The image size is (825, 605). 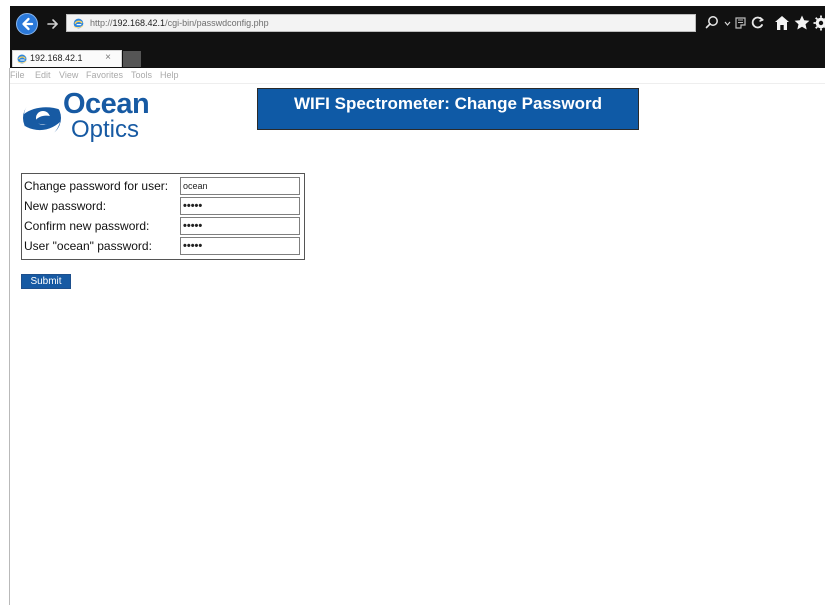 I want to click on change-password-user-label: Change password for user:, so click(x=96, y=186).